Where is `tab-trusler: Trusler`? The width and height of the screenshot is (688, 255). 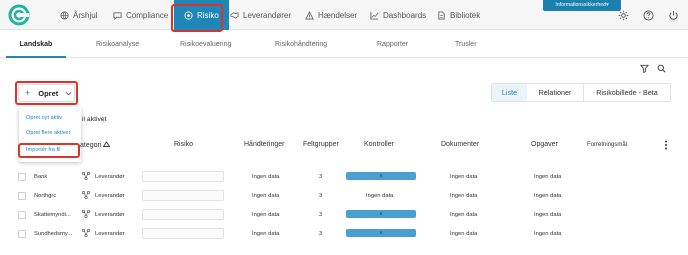
tab-trusler: Trusler is located at coordinates (466, 46).